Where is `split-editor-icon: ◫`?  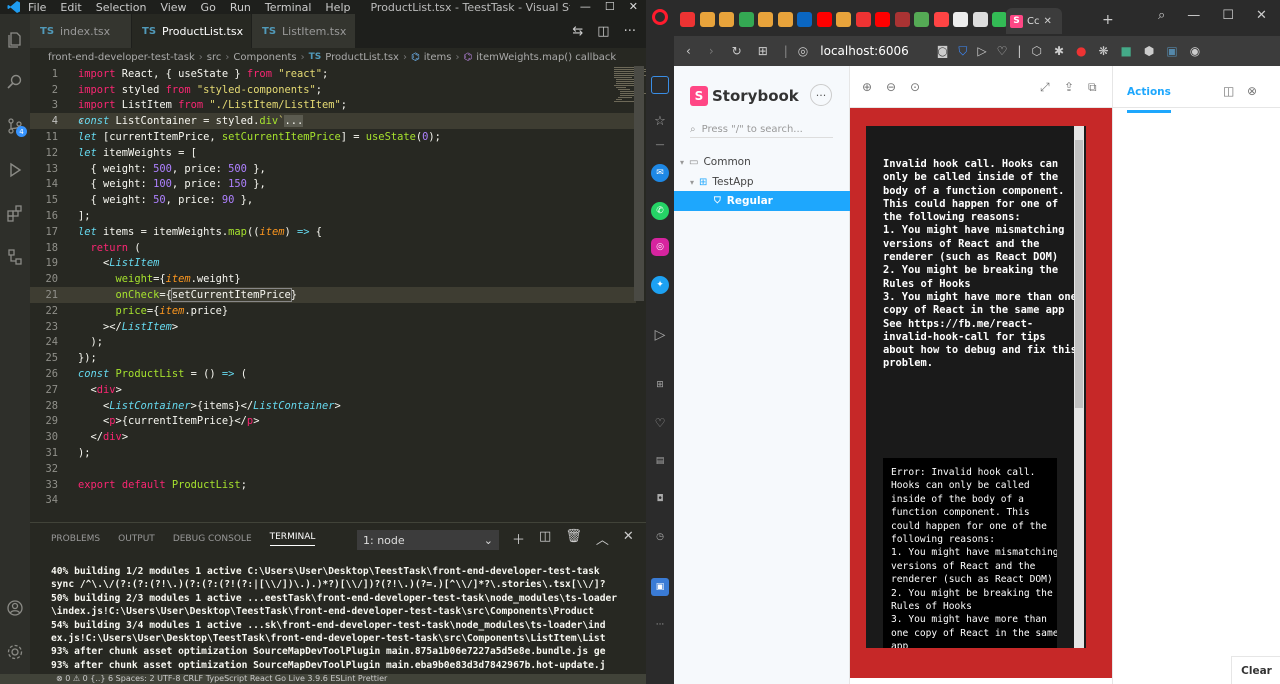 split-editor-icon: ◫ is located at coordinates (603, 31).